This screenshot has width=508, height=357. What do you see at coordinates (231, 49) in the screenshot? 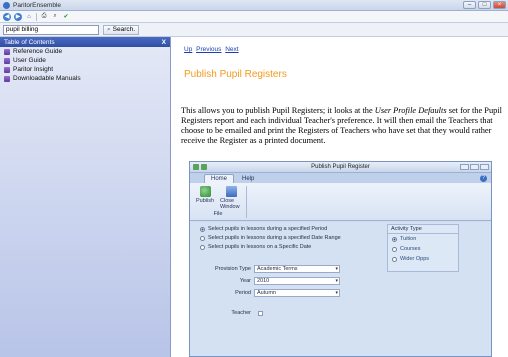
I see `nav-next-link: Next` at bounding box center [231, 49].